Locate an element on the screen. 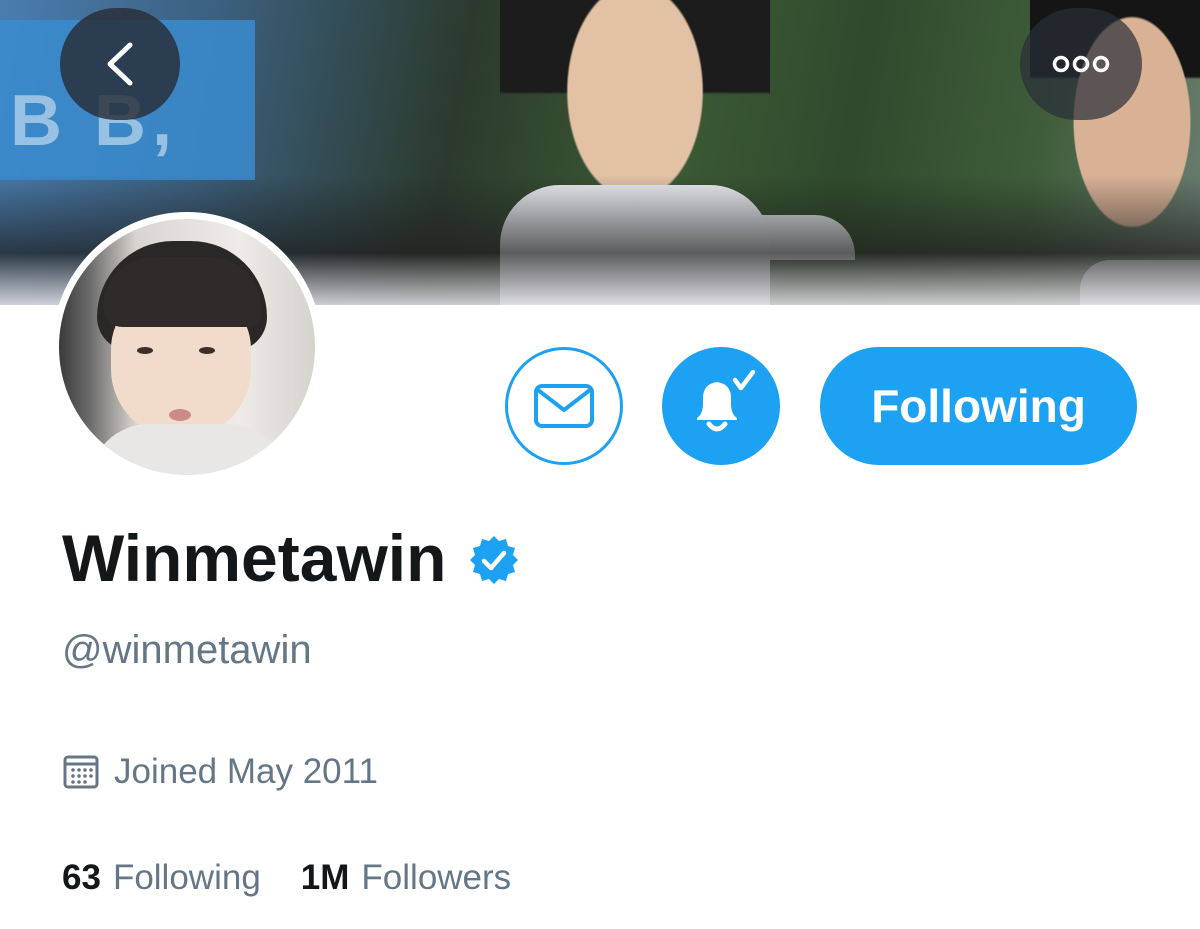  message-button is located at coordinates (564, 406).